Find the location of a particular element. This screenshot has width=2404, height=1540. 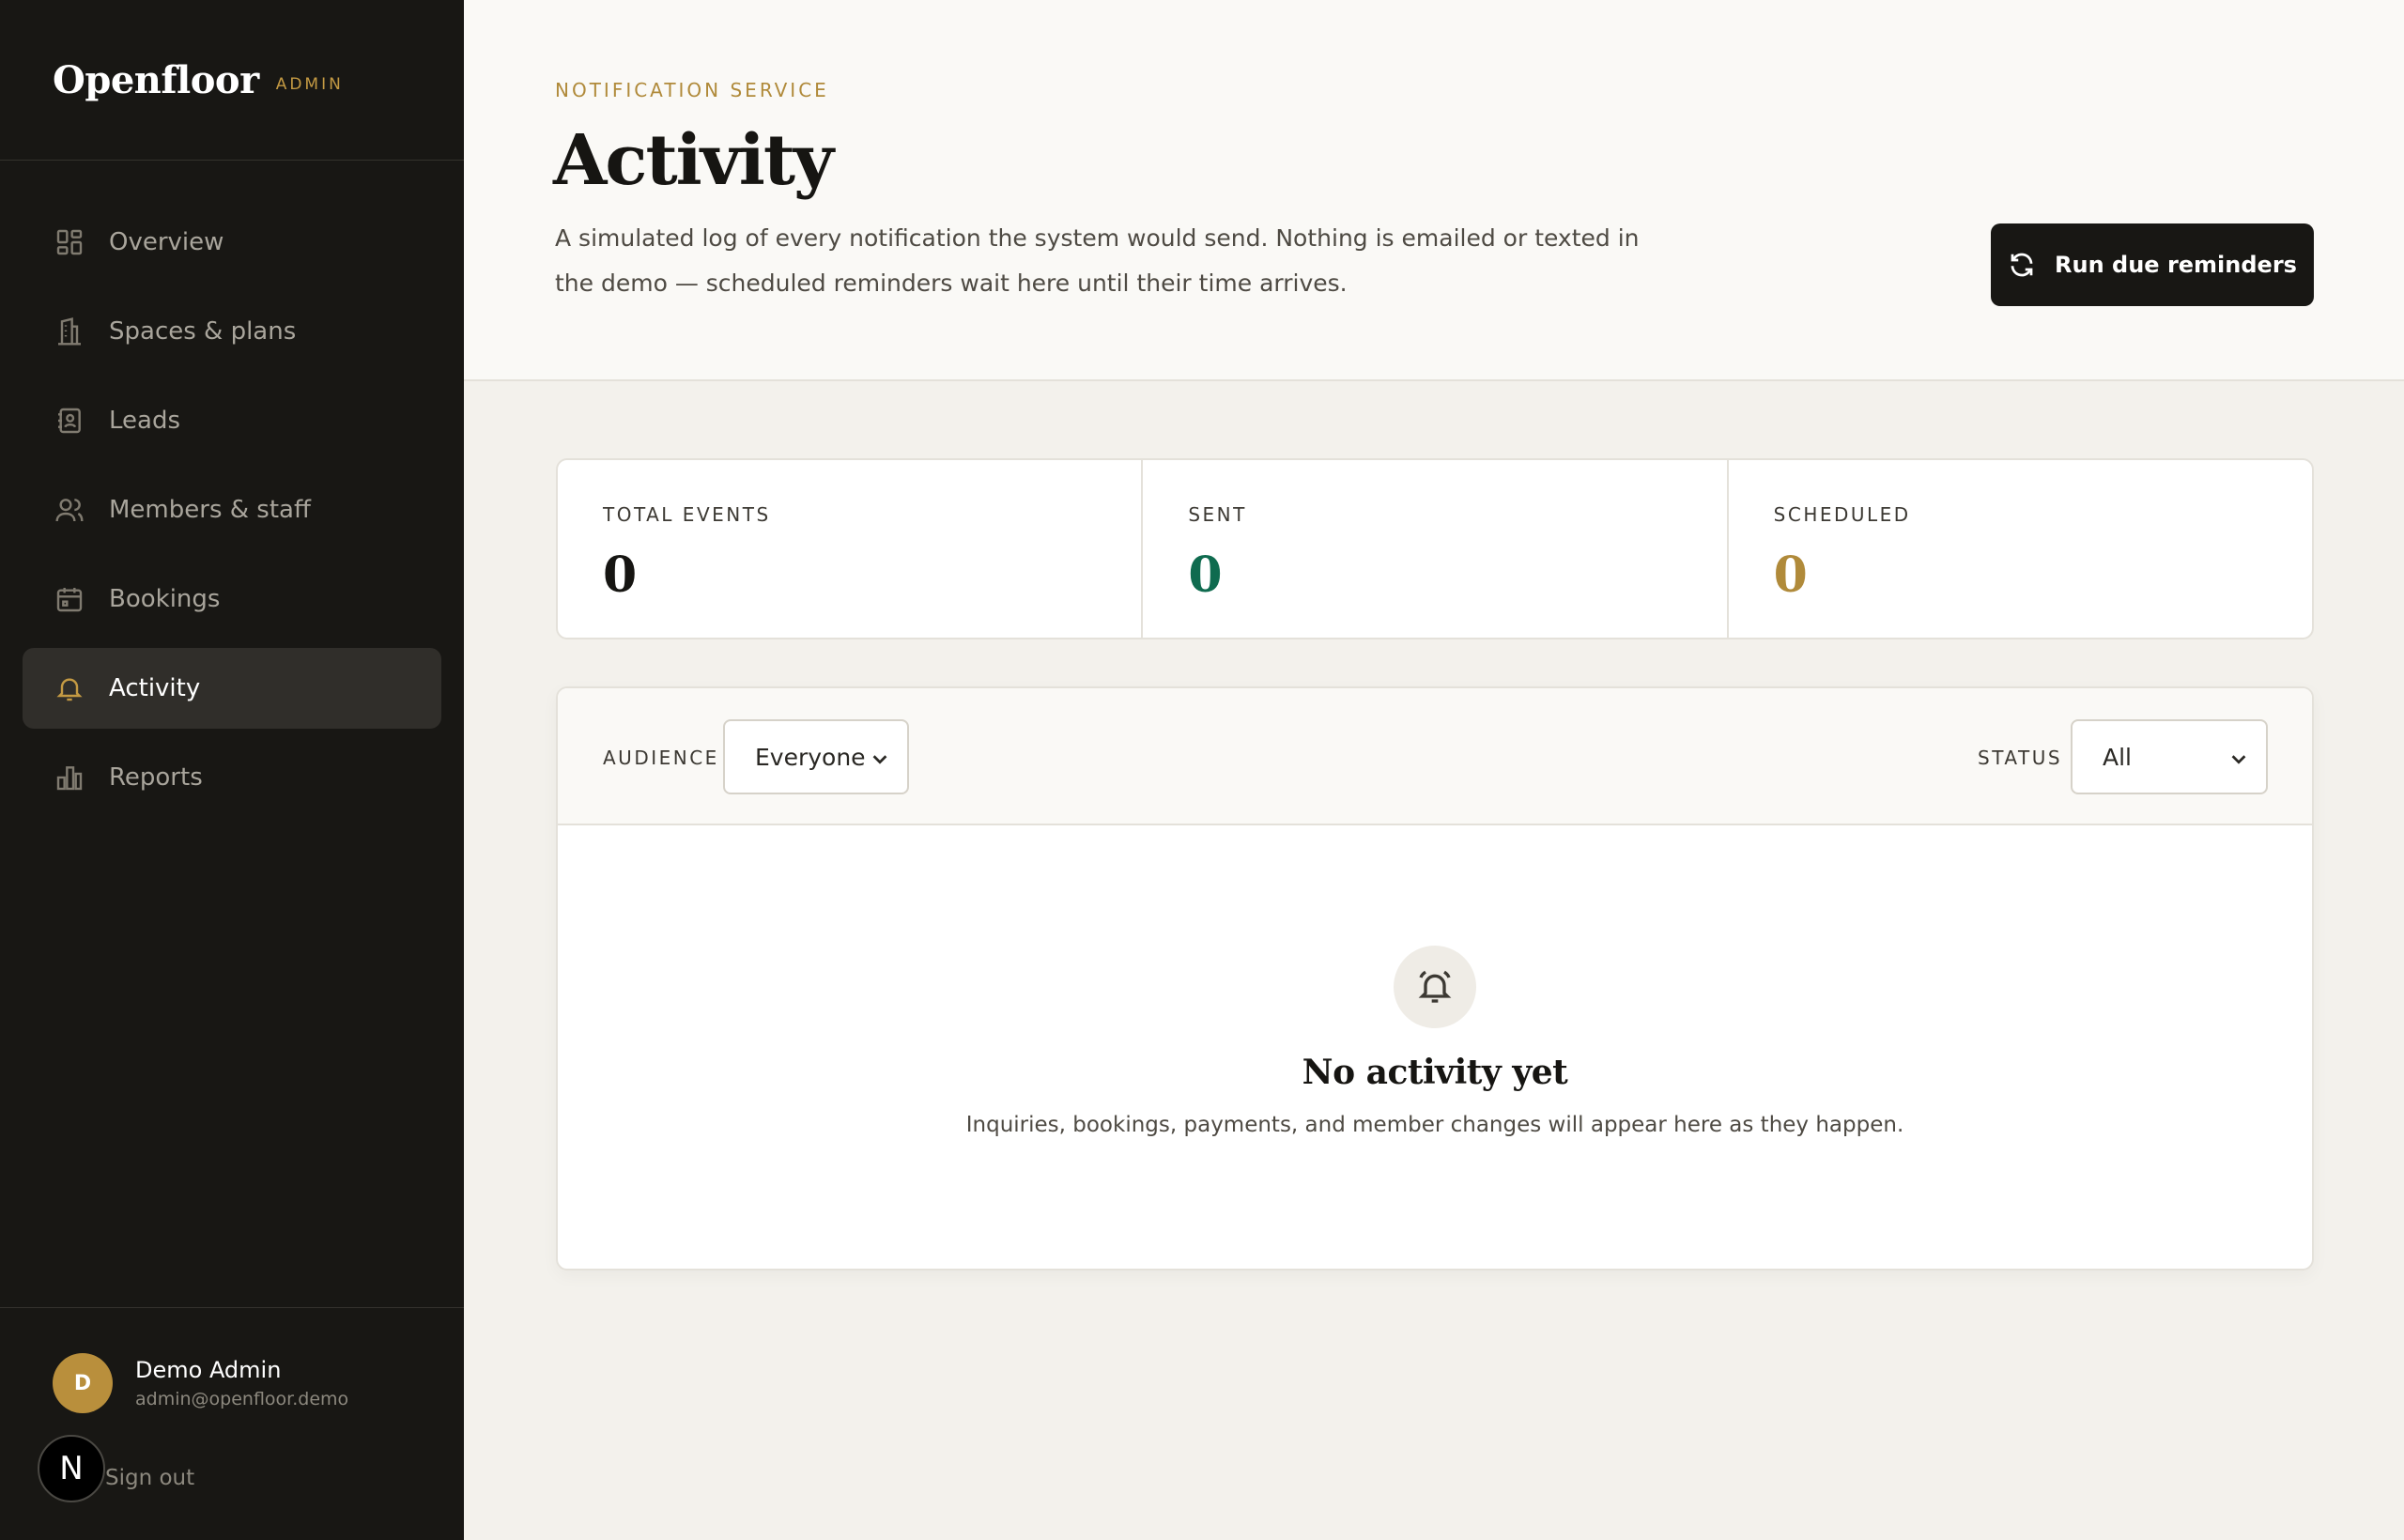

refresh-icon is located at coordinates (2022, 265).